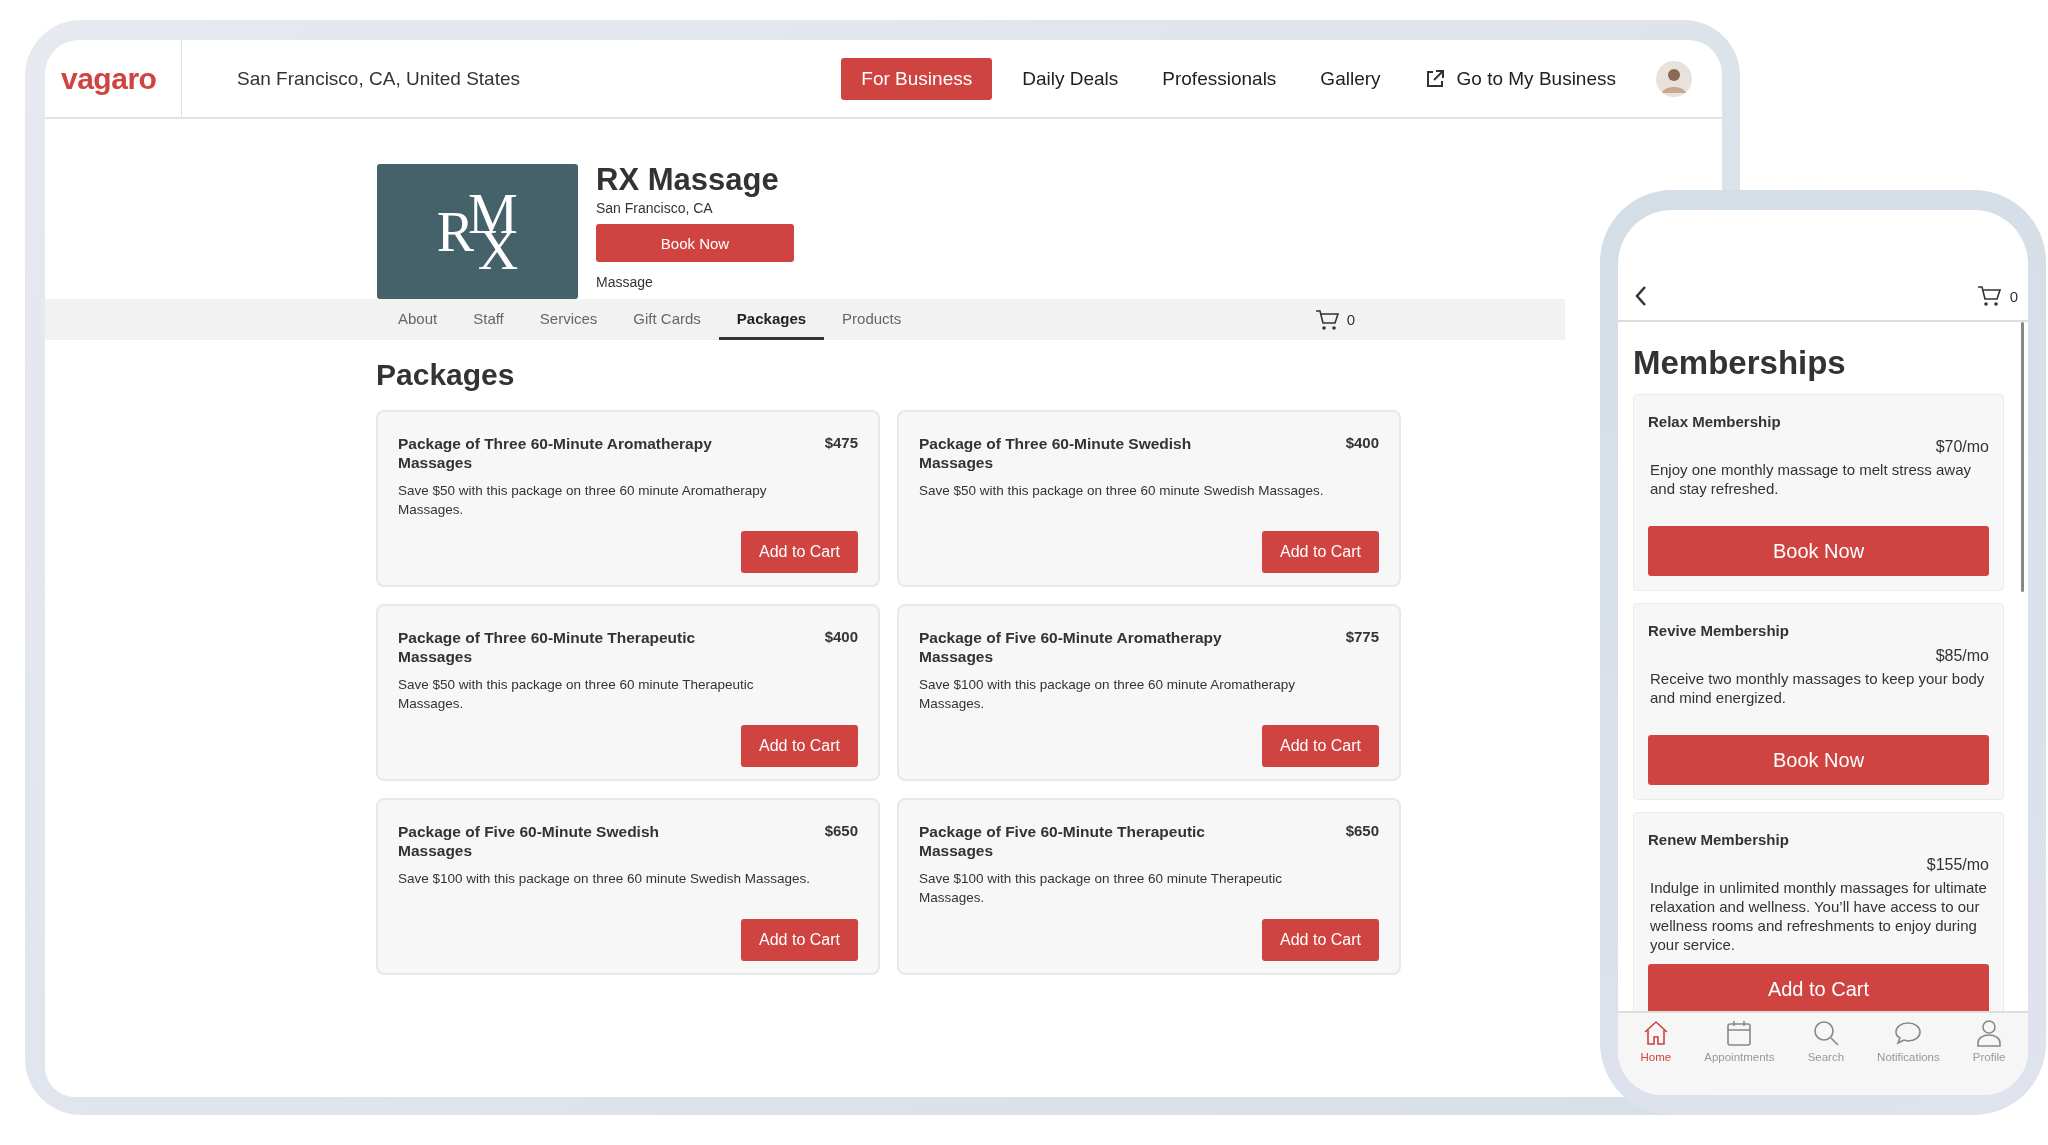  What do you see at coordinates (1989, 1054) in the screenshot?
I see `bottom-tab: Profile` at bounding box center [1989, 1054].